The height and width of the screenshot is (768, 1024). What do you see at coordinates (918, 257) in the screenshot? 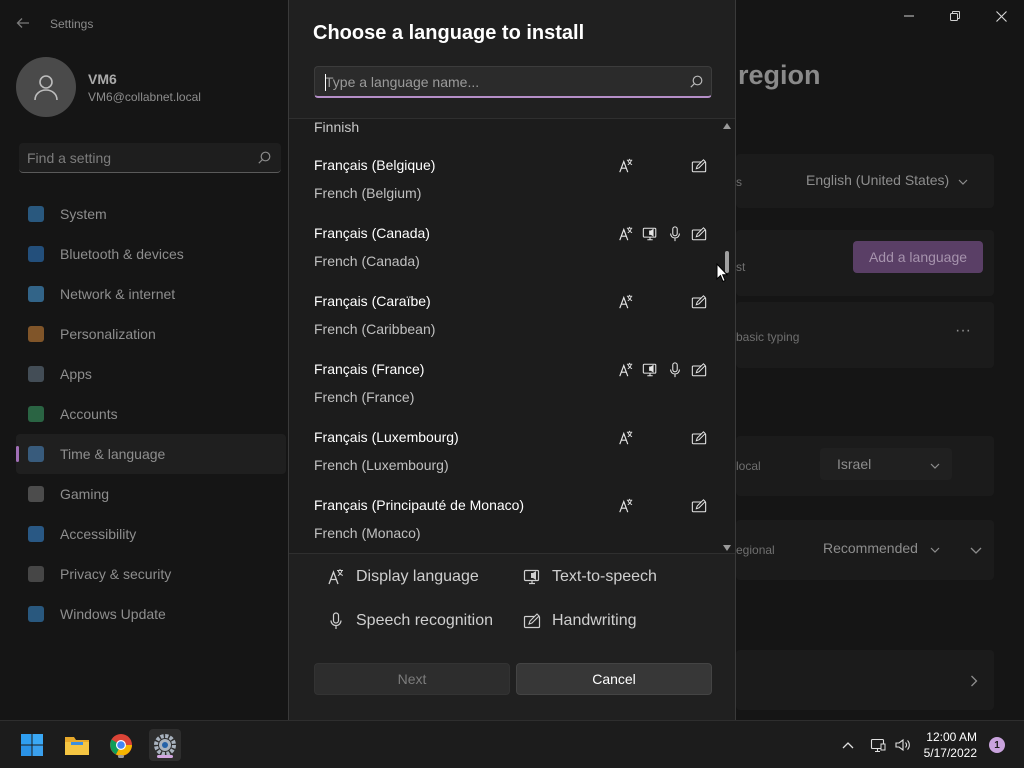
I see `add-language-button: Add a language` at bounding box center [918, 257].